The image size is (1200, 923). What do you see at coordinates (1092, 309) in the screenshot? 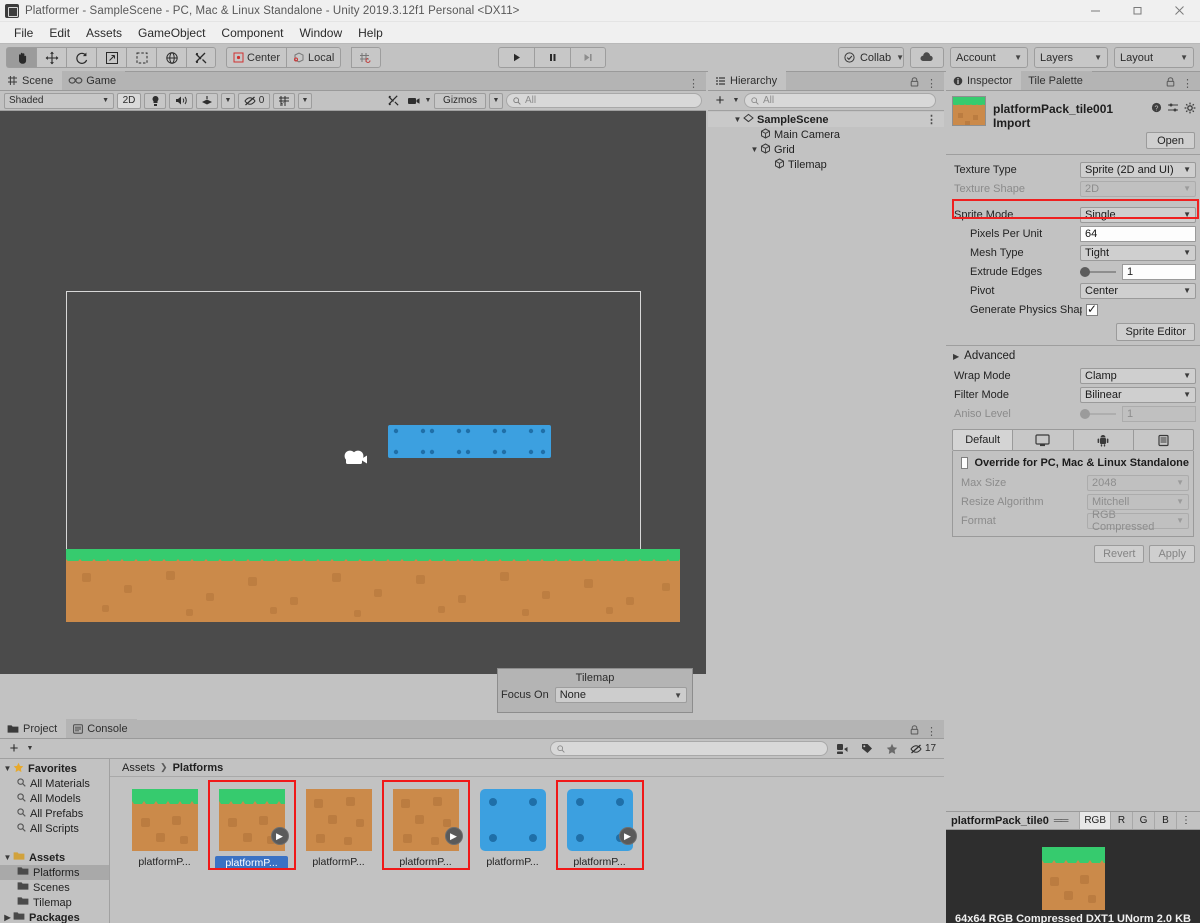
I see `generate-physics-shape-checkbox` at bounding box center [1092, 309].